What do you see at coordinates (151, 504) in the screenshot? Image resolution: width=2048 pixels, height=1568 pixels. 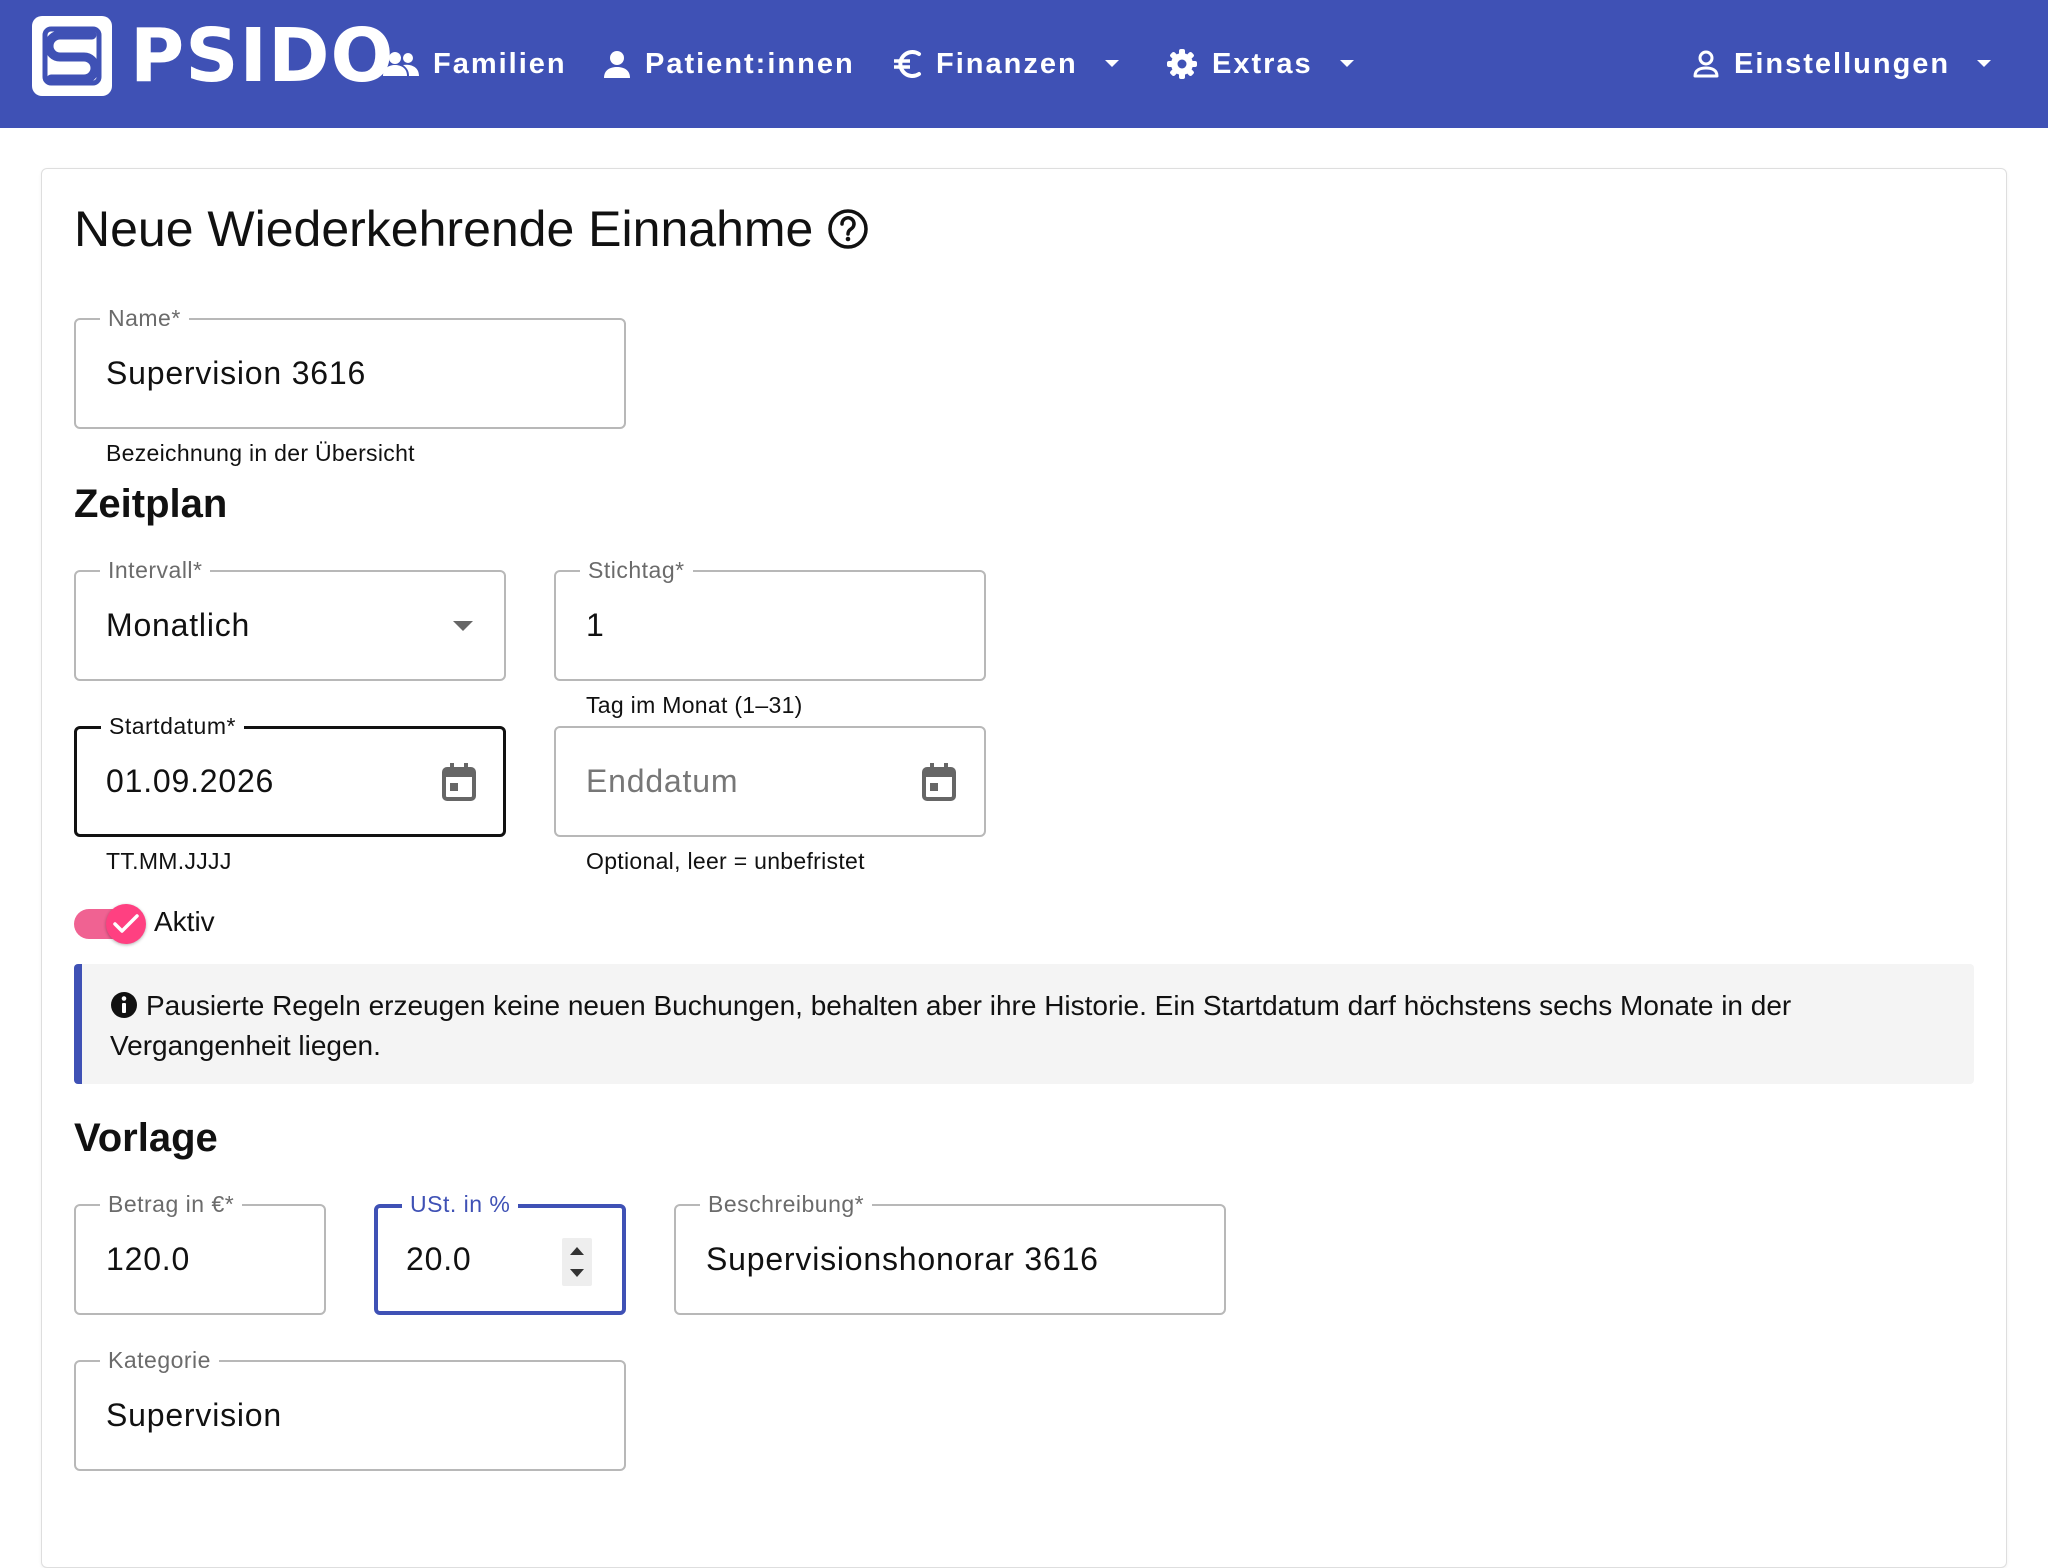 I see `section-title-zeitplan: Zeitplan` at bounding box center [151, 504].